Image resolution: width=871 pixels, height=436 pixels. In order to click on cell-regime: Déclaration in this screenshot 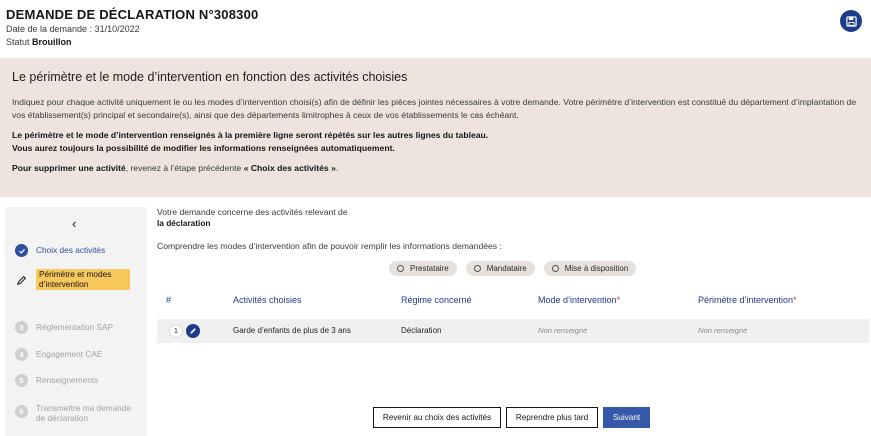, I will do `click(421, 330)`.